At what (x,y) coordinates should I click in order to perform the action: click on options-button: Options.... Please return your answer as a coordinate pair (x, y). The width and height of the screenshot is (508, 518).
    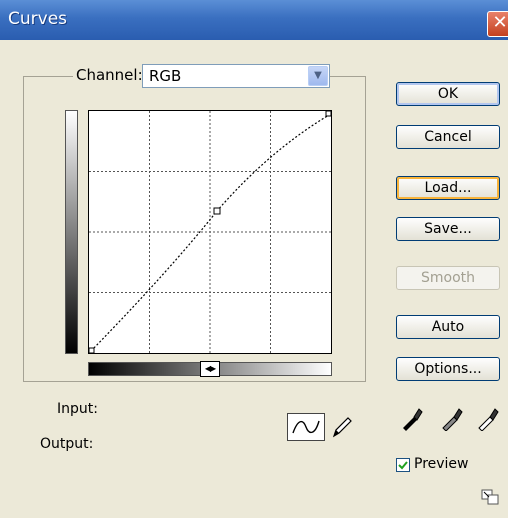
    Looking at the image, I should click on (448, 369).